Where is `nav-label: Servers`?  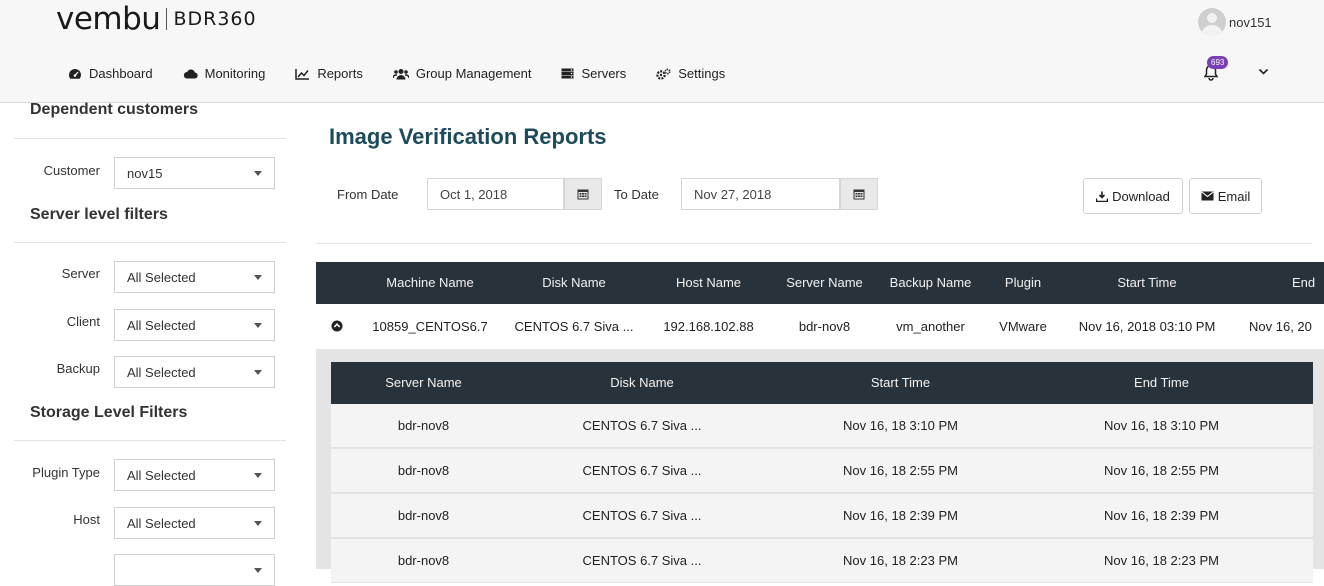
nav-label: Servers is located at coordinates (604, 73).